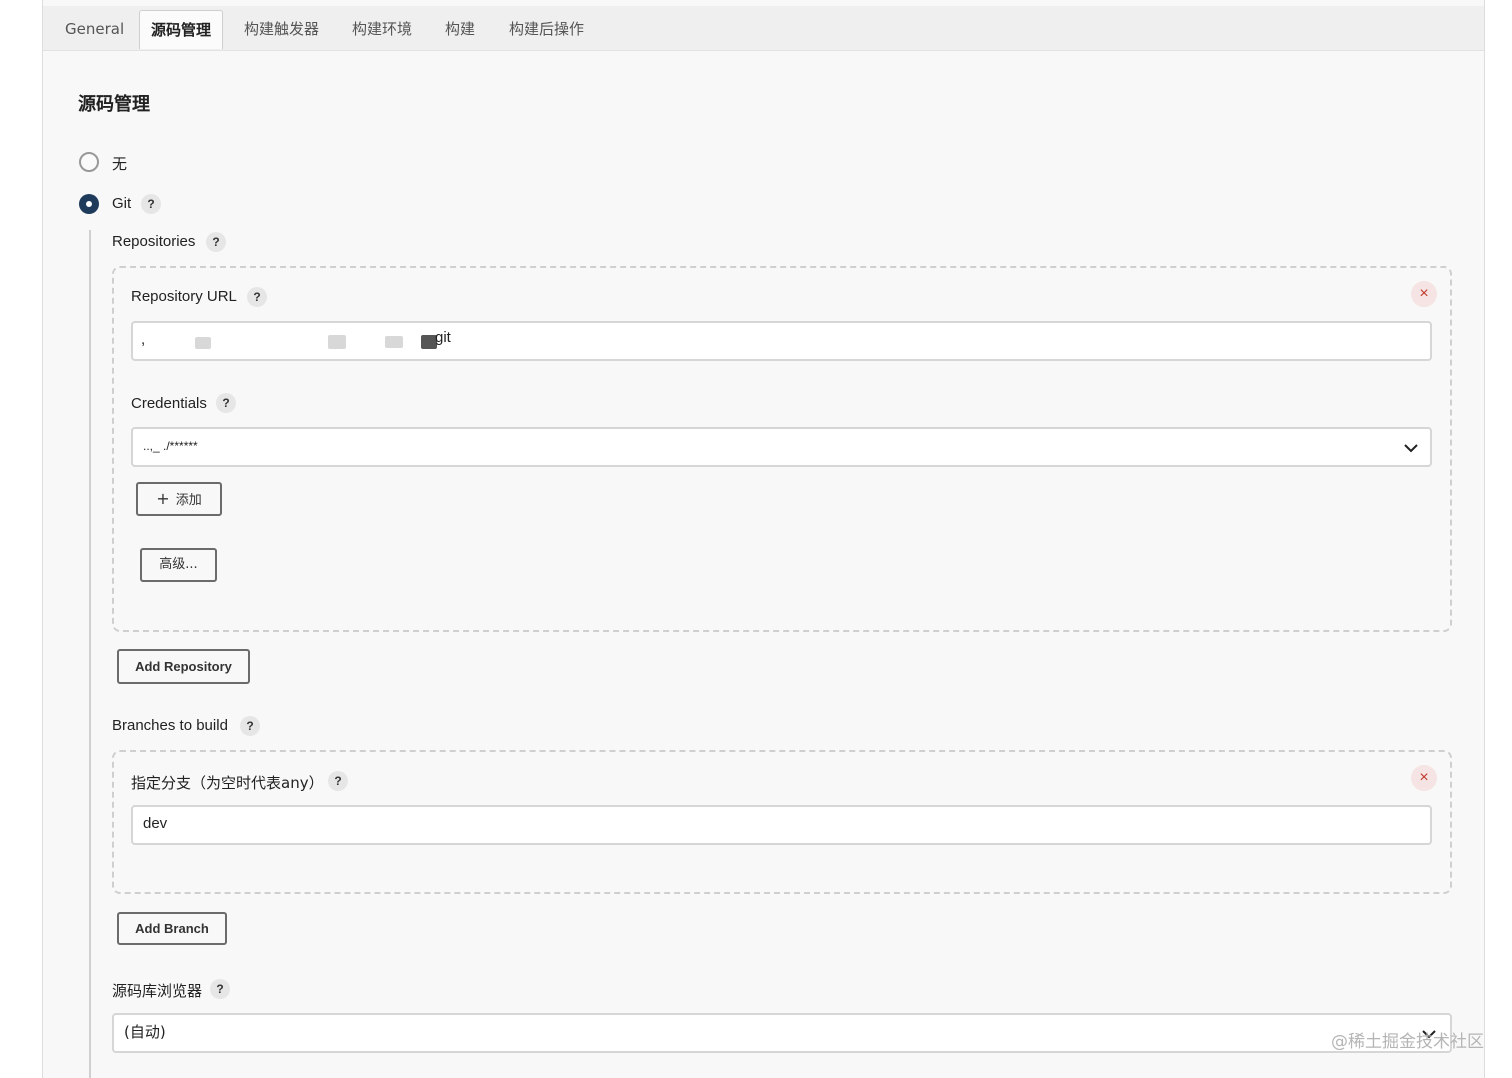 The width and height of the screenshot is (1512, 1078). Describe the element at coordinates (143, 339) in the screenshot. I see `repository-url-leading-char: ,` at that location.